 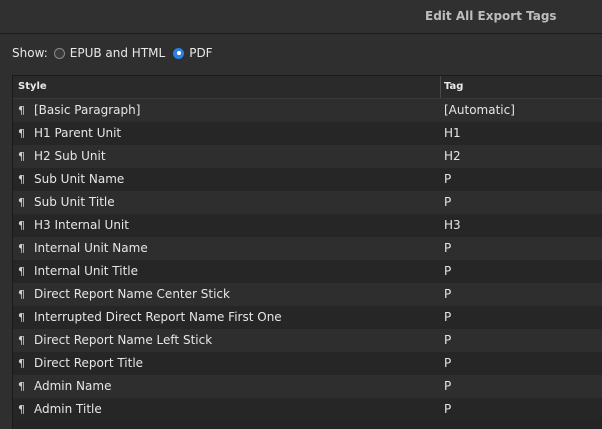 I want to click on table-row: ¶ Direct Report Title P, so click(x=307, y=363).